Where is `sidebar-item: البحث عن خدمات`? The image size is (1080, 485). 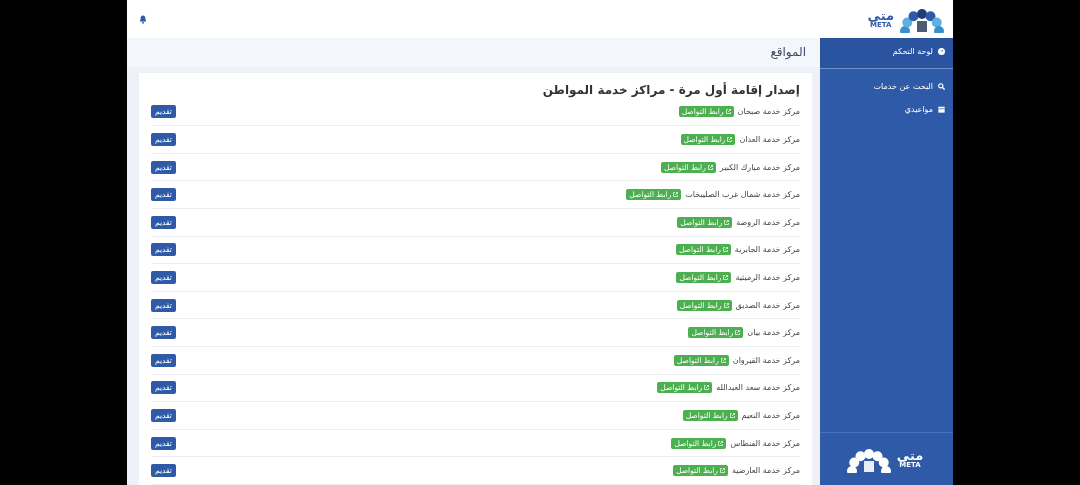 sidebar-item: البحث عن خدمات is located at coordinates (886, 86).